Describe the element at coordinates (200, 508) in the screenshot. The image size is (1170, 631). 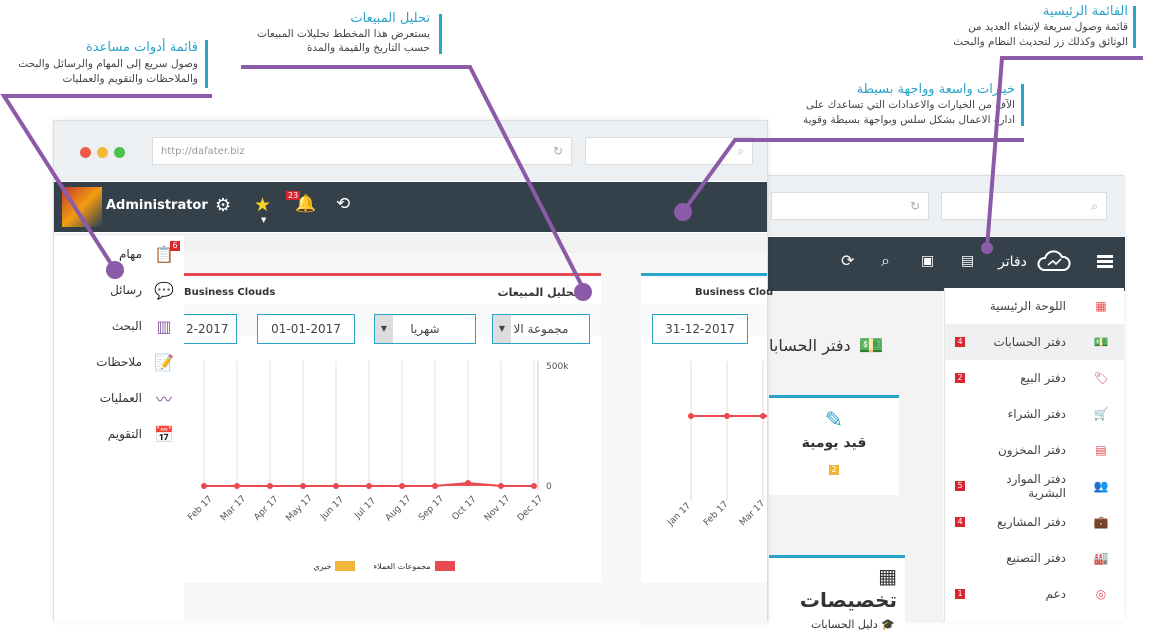
I see `x-tick-label: Feb 17` at that location.